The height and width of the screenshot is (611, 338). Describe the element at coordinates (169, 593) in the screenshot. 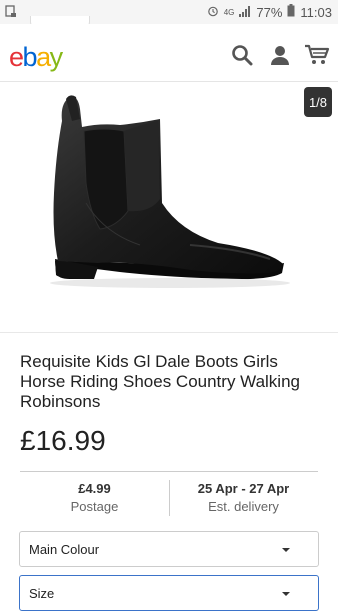

I see `size-select: Size` at that location.